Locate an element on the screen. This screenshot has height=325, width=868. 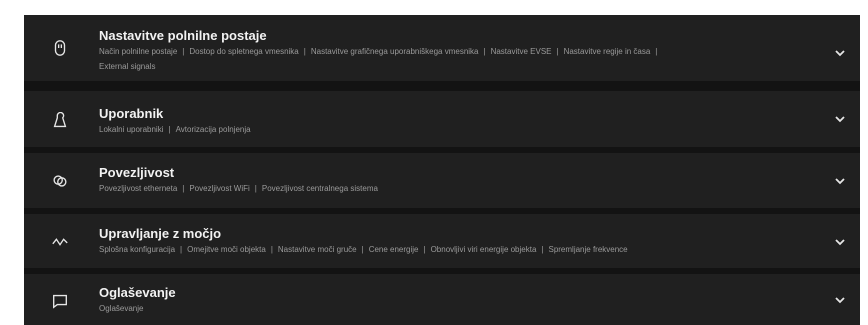
section-links: Oglaševanje is located at coordinates (121, 309).